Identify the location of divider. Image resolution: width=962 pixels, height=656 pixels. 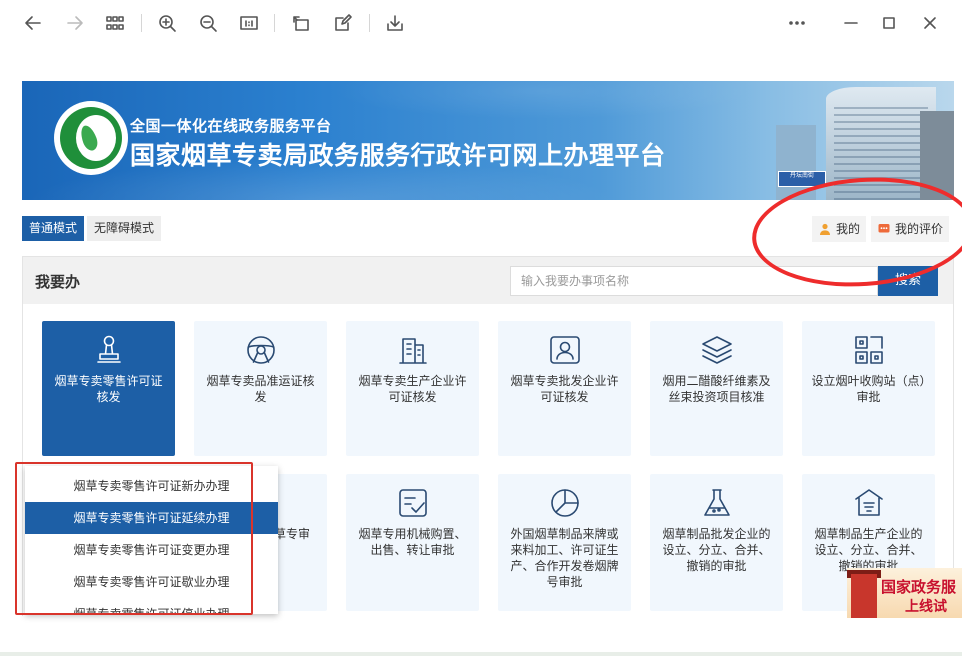
(481, 654).